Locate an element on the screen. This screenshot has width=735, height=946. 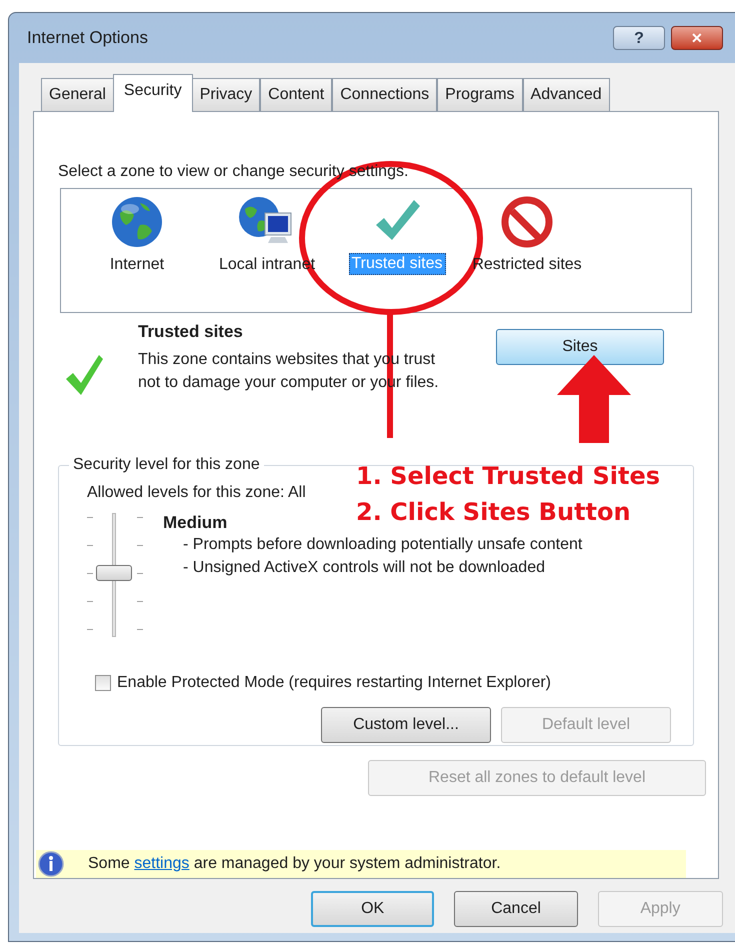
tab: Advanced is located at coordinates (566, 94).